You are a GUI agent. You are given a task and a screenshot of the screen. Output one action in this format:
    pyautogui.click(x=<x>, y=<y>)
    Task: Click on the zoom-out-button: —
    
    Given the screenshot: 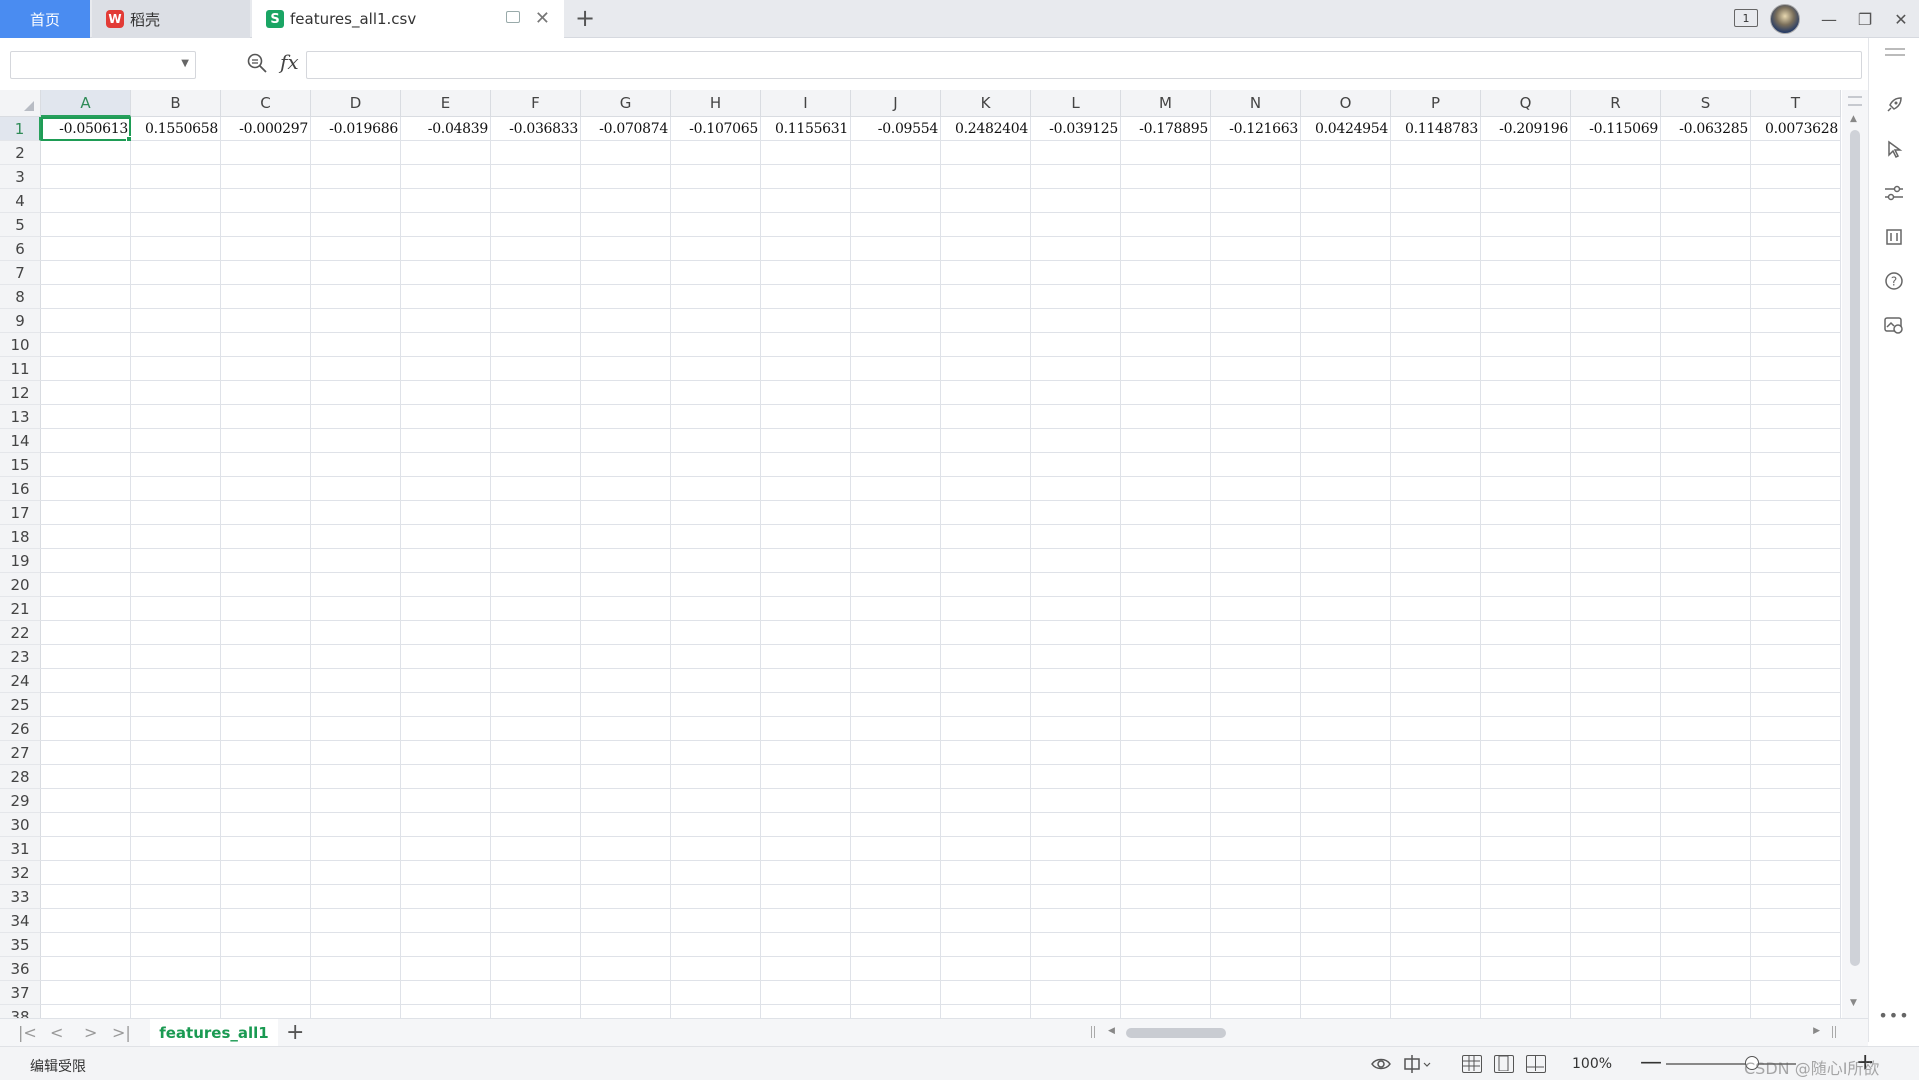 What is the action you would take?
    pyautogui.click(x=1651, y=1062)
    